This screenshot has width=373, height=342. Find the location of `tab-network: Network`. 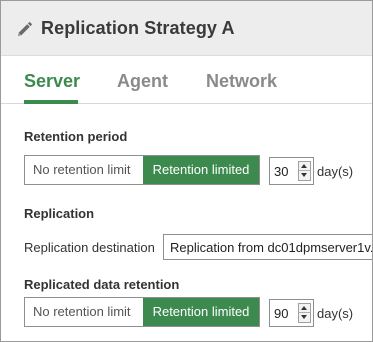

tab-network: Network is located at coordinates (241, 81).